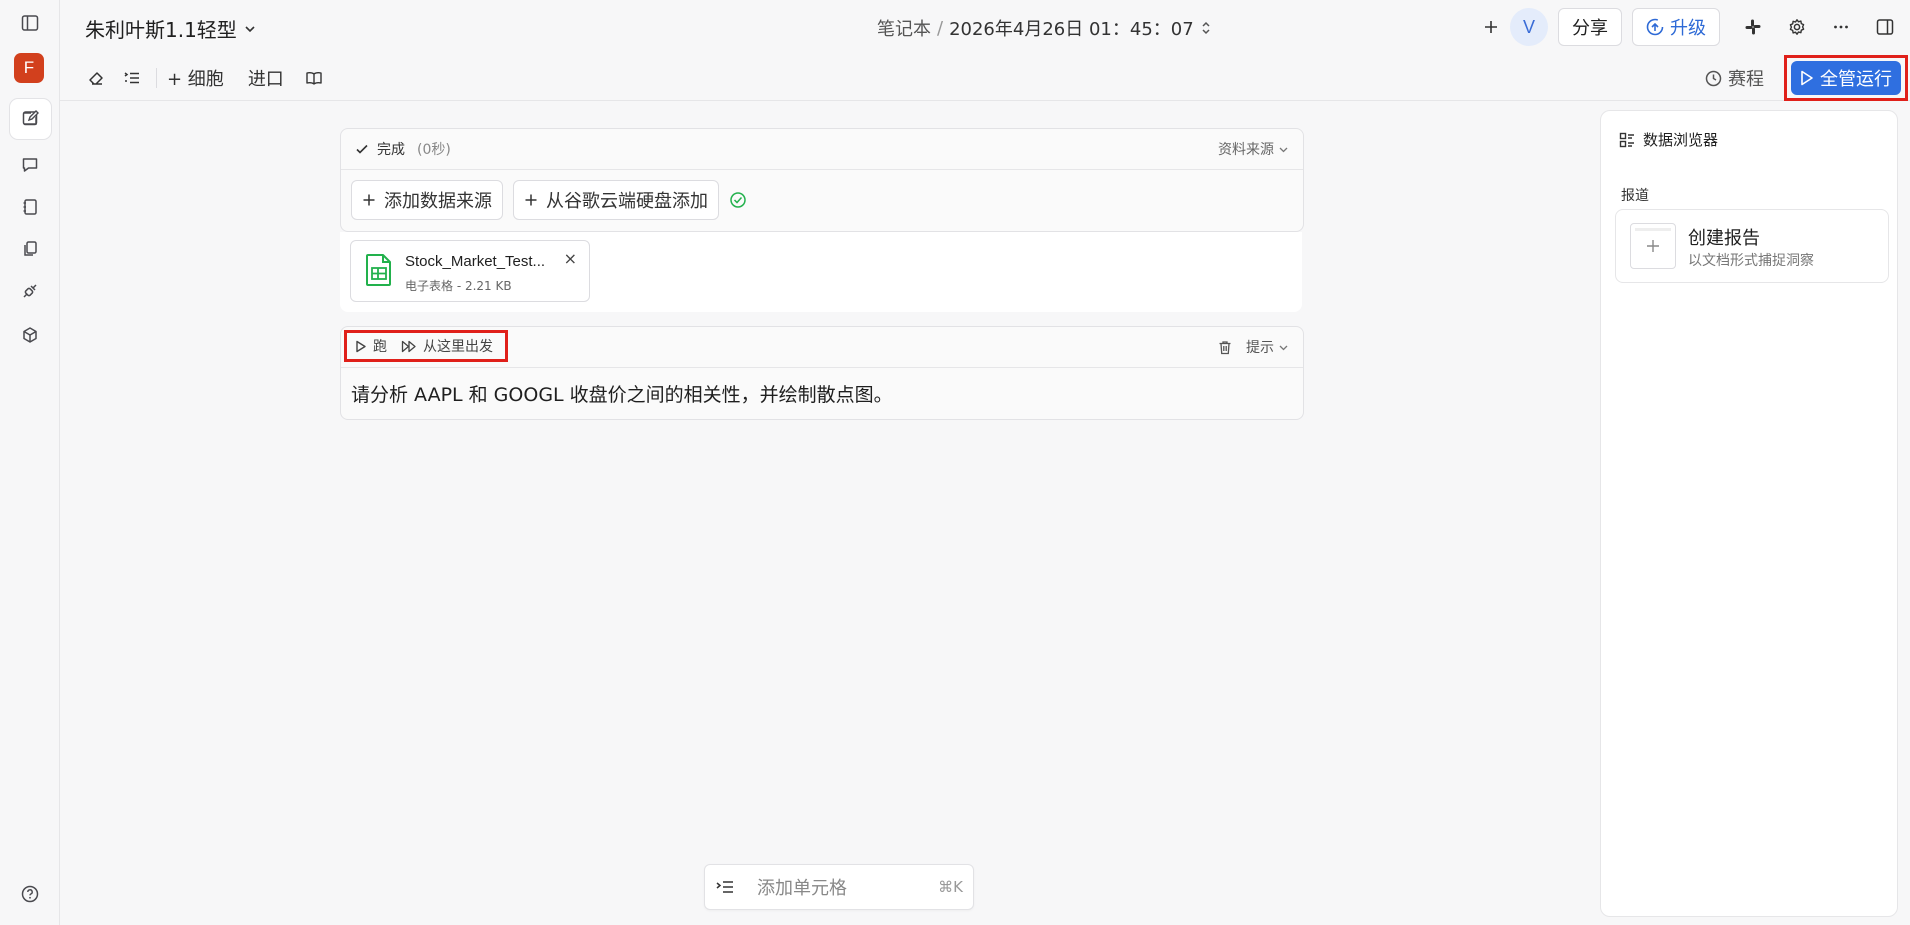 Image resolution: width=1910 pixels, height=925 pixels. What do you see at coordinates (30, 335) in the screenshot?
I see `package-cube-icon` at bounding box center [30, 335].